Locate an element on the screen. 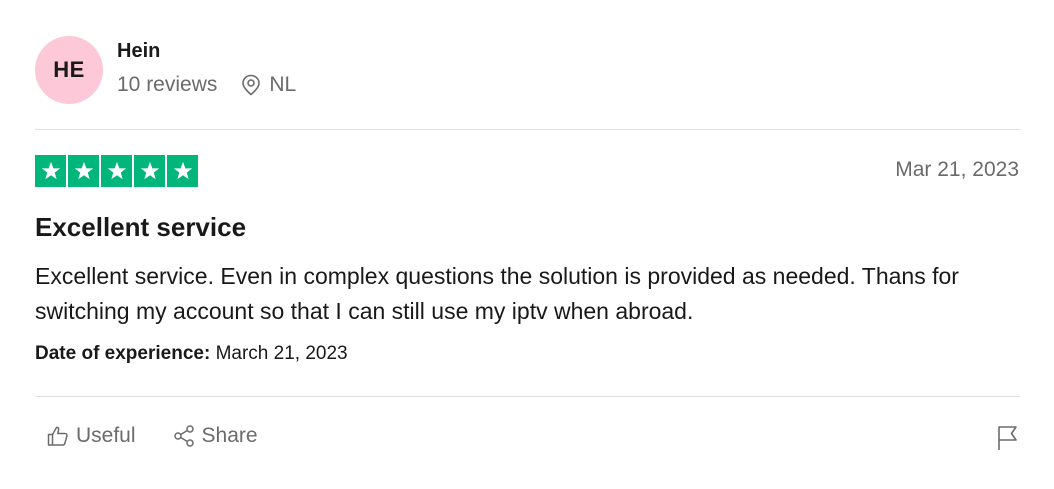 The width and height of the screenshot is (1054, 489). reviewer-meta: 10 reviews NL is located at coordinates (206, 85).